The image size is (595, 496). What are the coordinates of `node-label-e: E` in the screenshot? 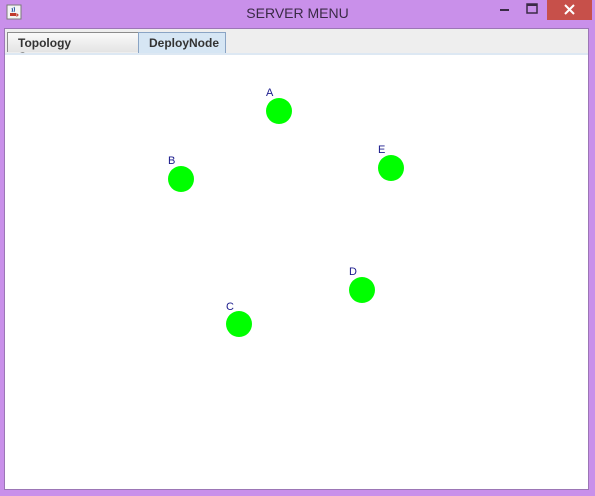 It's located at (382, 150).